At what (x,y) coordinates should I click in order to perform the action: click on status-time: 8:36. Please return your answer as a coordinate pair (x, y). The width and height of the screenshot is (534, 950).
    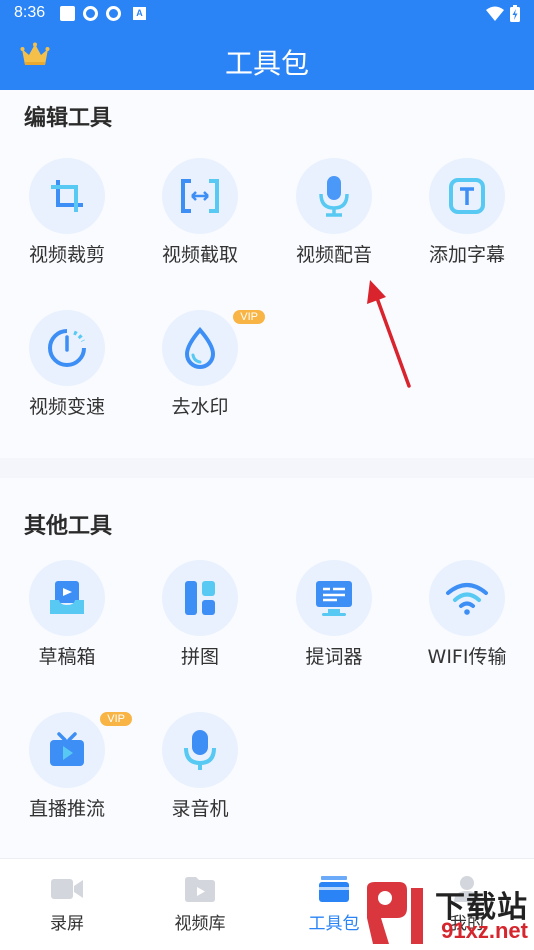
    Looking at the image, I should click on (30, 12).